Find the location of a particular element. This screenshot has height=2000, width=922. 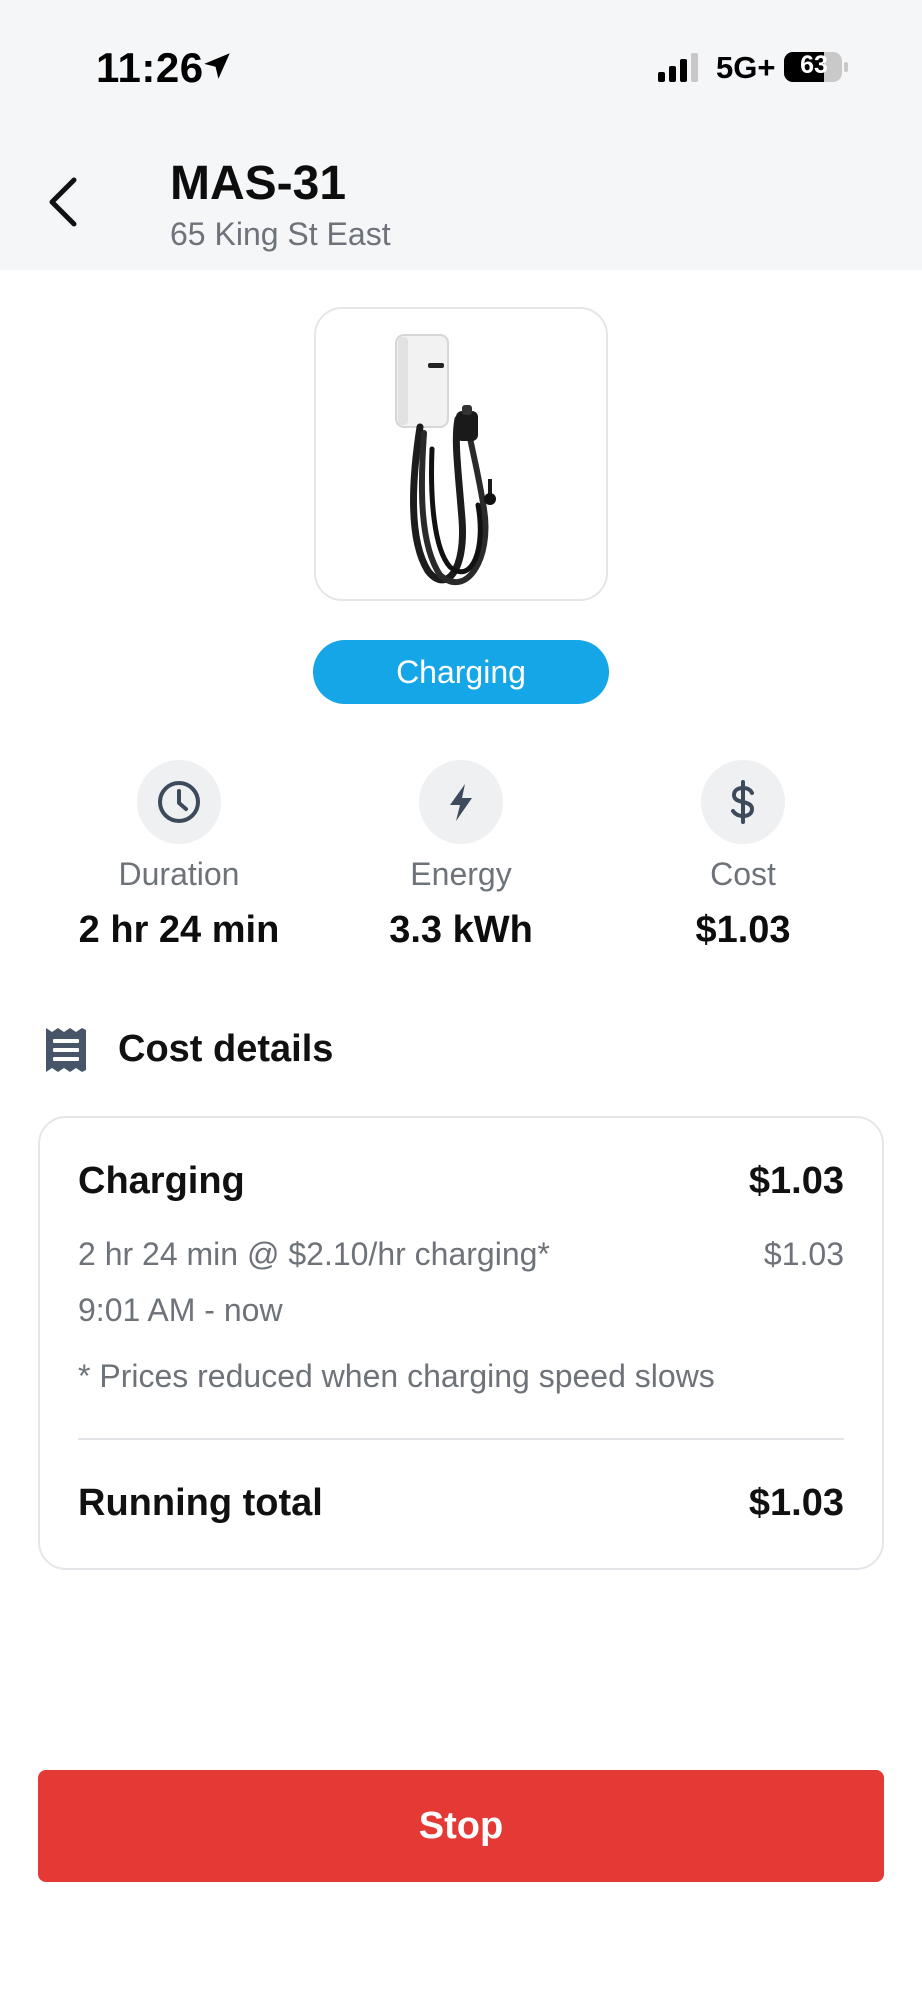

time-range: 9:01 AM - now is located at coordinates (180, 1310).